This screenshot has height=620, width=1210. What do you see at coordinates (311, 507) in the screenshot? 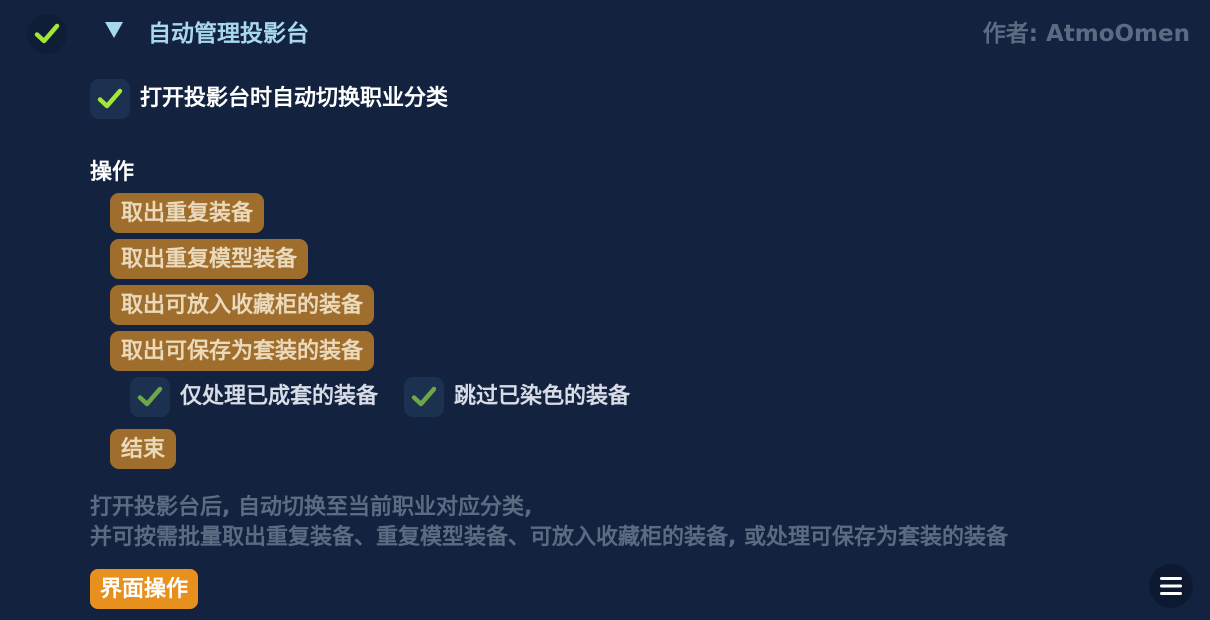
I see `description-line-1: 打开投影台后, 自动切换至当前职业对应分类,` at bounding box center [311, 507].